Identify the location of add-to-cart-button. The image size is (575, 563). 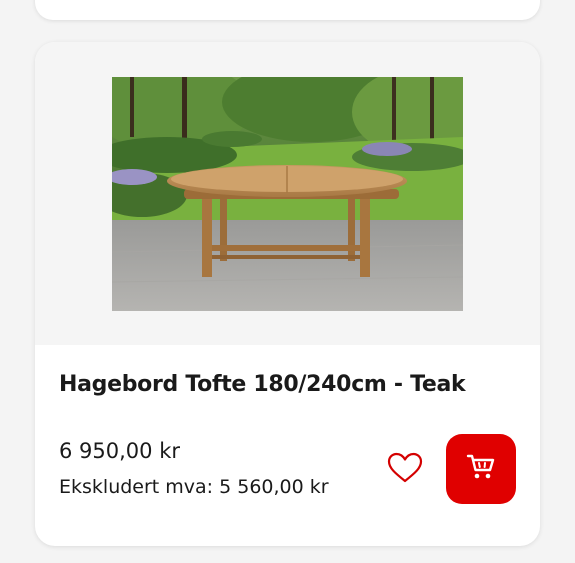
(481, 469).